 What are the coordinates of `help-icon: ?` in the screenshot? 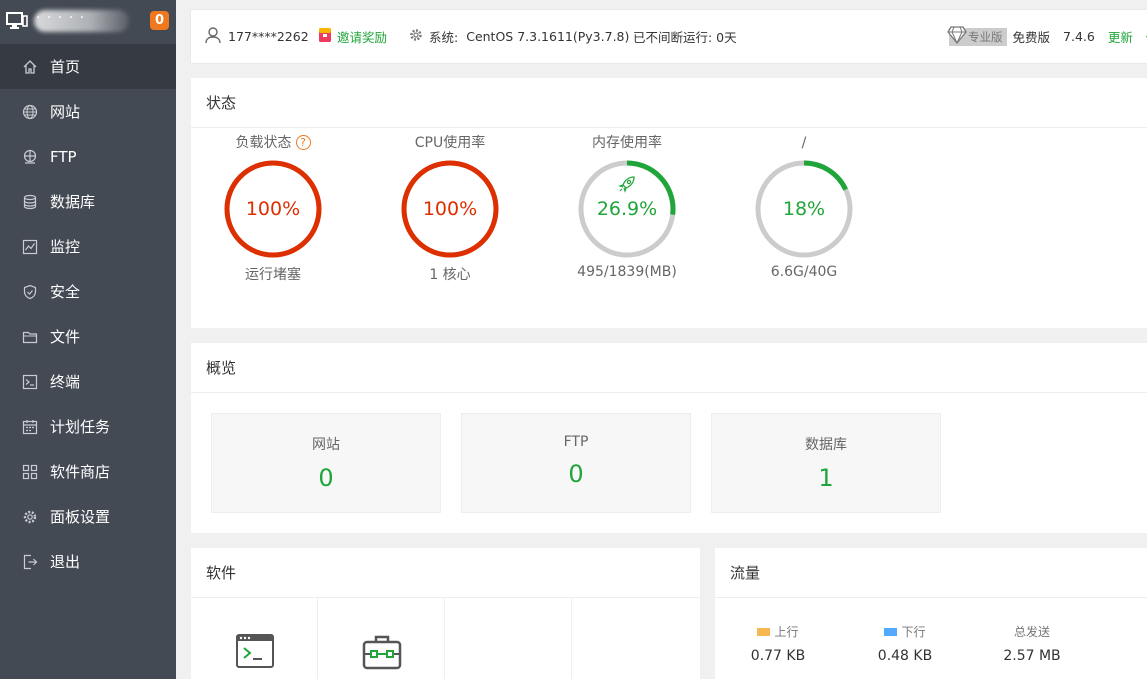 It's located at (303, 142).